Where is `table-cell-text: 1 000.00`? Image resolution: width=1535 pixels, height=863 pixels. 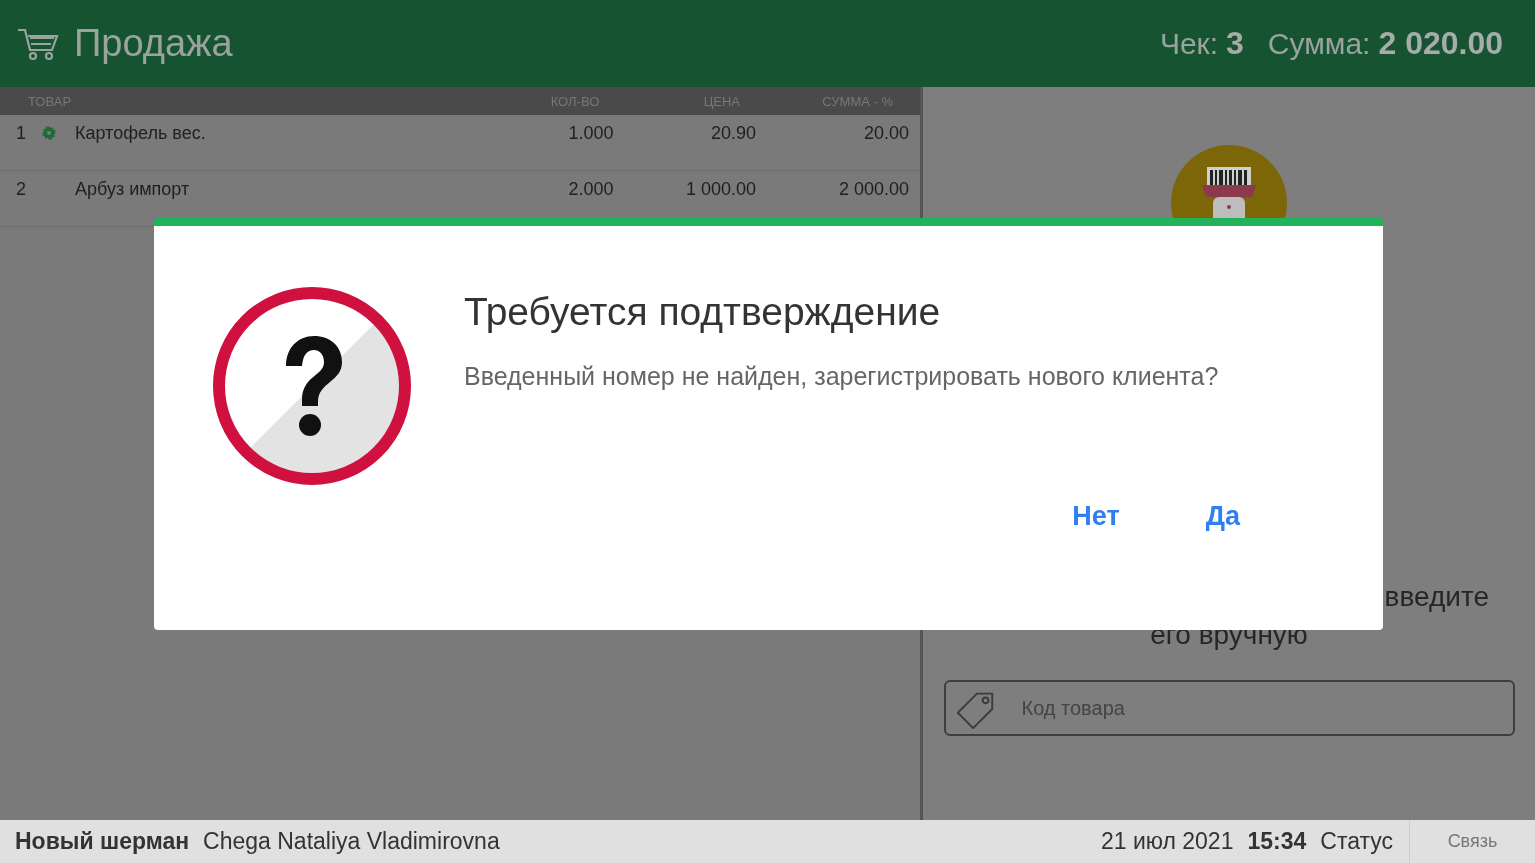
table-cell-text: 1 000.00 is located at coordinates (720, 189).